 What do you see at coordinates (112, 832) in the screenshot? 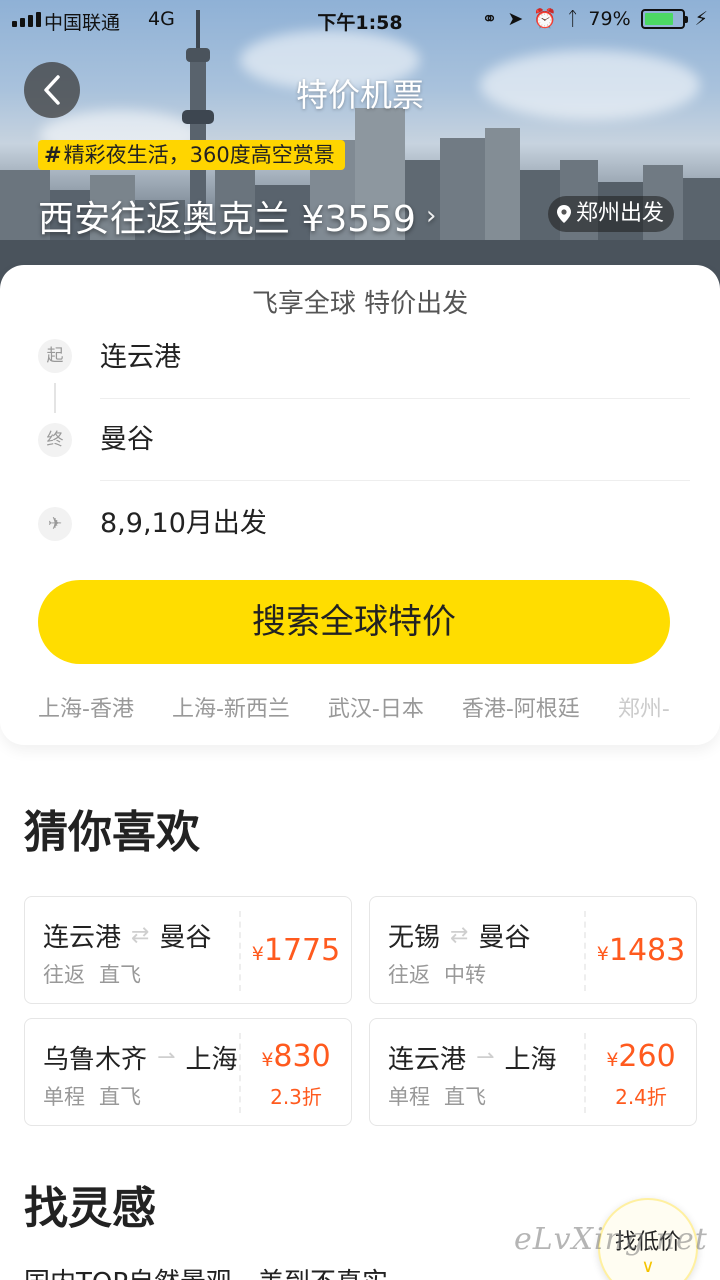
I see `section-title-guess-you-like: 猜你喜欢` at bounding box center [112, 832].